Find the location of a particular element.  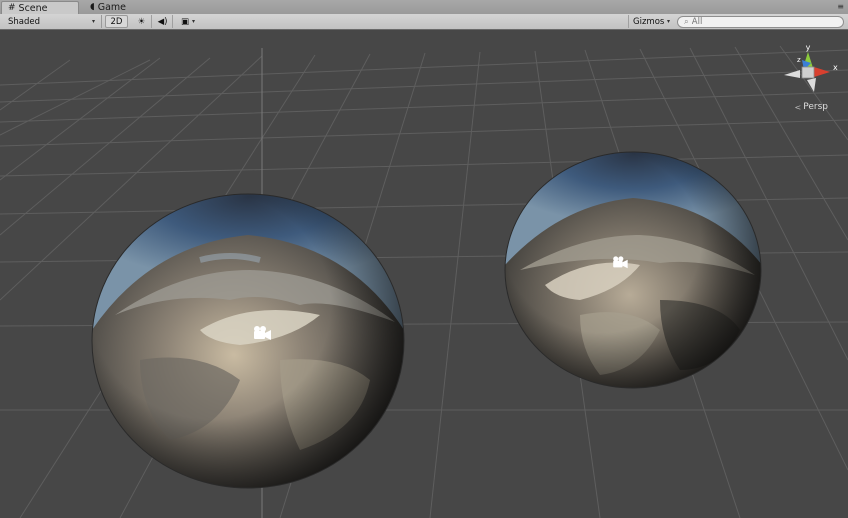

tab-game: ◖ Game is located at coordinates (114, 7).